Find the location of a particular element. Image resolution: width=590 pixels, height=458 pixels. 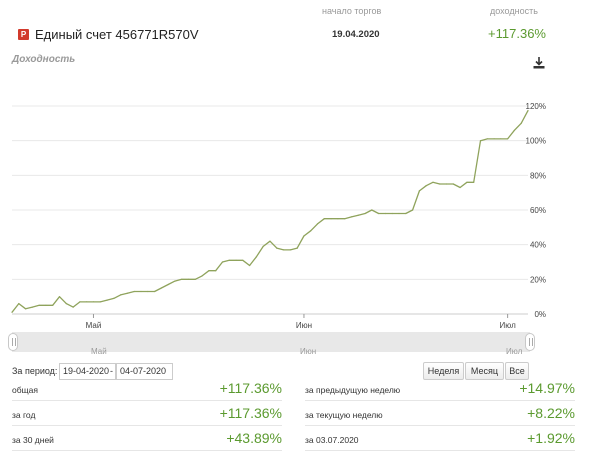

period-label: За период: is located at coordinates (35, 371).